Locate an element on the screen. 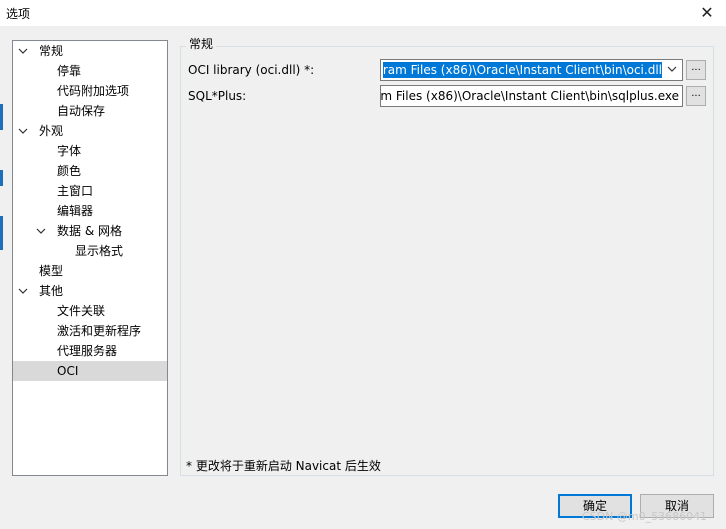 The height and width of the screenshot is (529, 726). window-title: 选项 is located at coordinates (18, 14).